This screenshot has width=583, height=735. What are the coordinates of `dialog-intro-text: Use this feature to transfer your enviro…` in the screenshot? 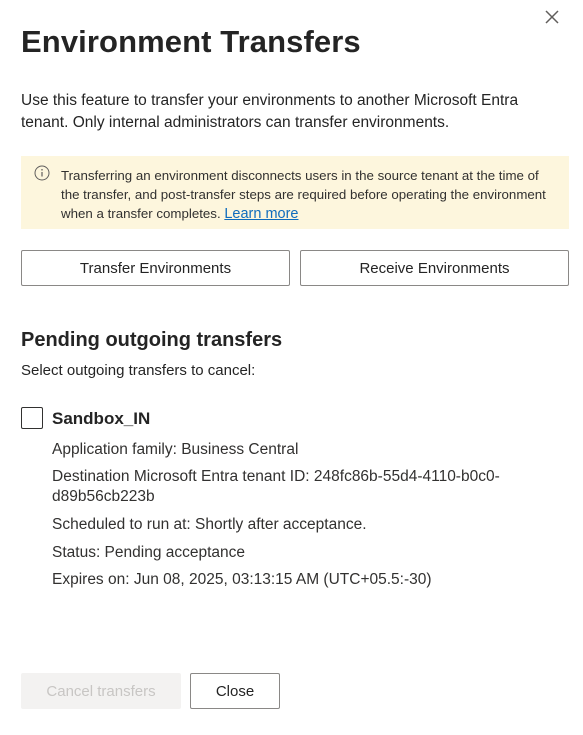 It's located at (270, 111).